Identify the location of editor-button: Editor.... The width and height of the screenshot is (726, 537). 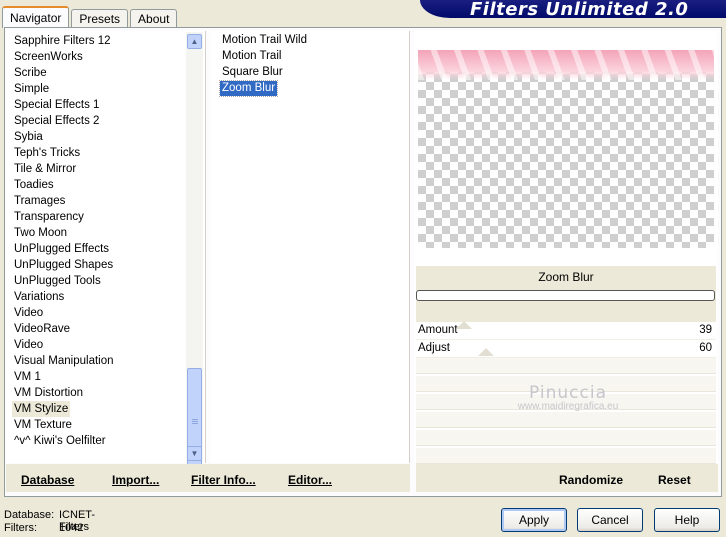
(310, 480).